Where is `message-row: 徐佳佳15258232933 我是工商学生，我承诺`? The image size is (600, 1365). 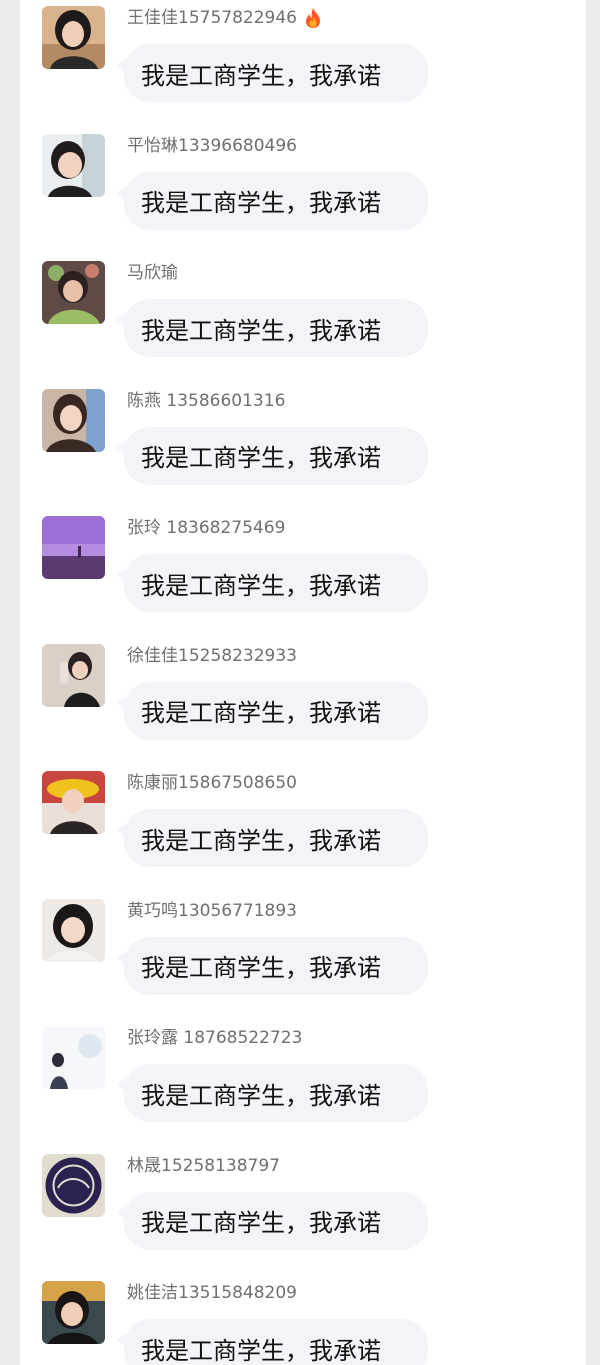
message-row: 徐佳佳15258232933 我是工商学生，我承诺 is located at coordinates (303, 702).